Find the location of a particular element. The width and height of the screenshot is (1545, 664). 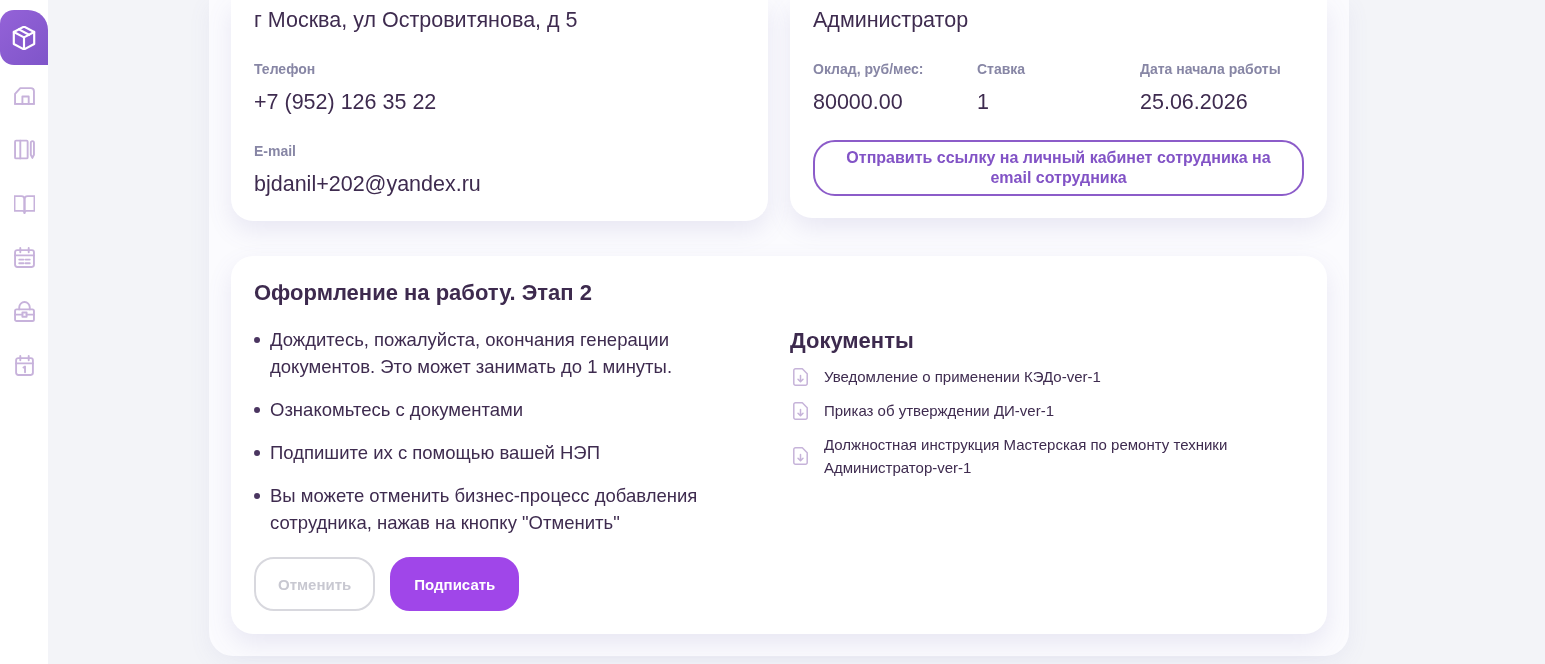

step-text: Дождитесь, пожалуйста, окончания генерации документов. Это может занимать до 1 минуты. is located at coordinates (472, 353).